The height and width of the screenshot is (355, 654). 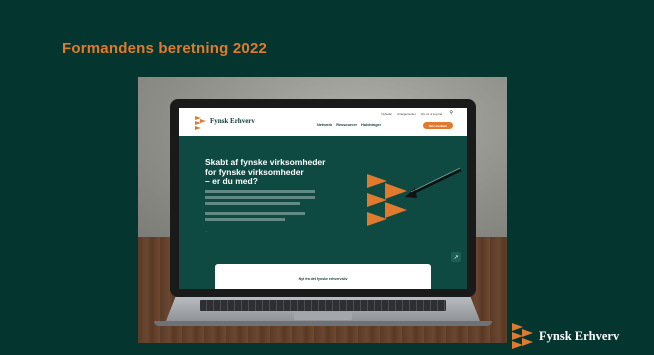 I want to click on news-card: Nyt fra det fynske erhvervsliv, so click(x=323, y=276).